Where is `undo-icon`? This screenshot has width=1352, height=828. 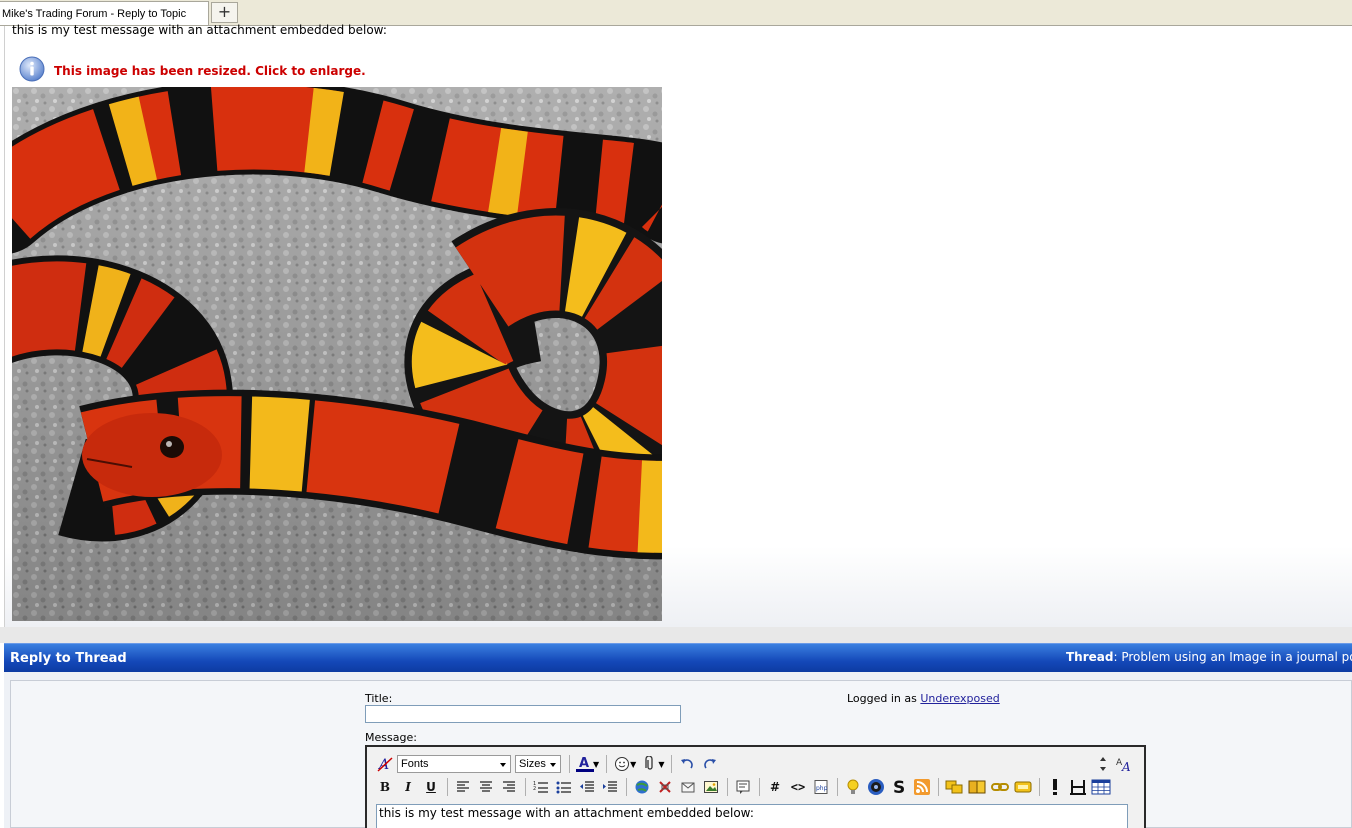 undo-icon is located at coordinates (687, 764).